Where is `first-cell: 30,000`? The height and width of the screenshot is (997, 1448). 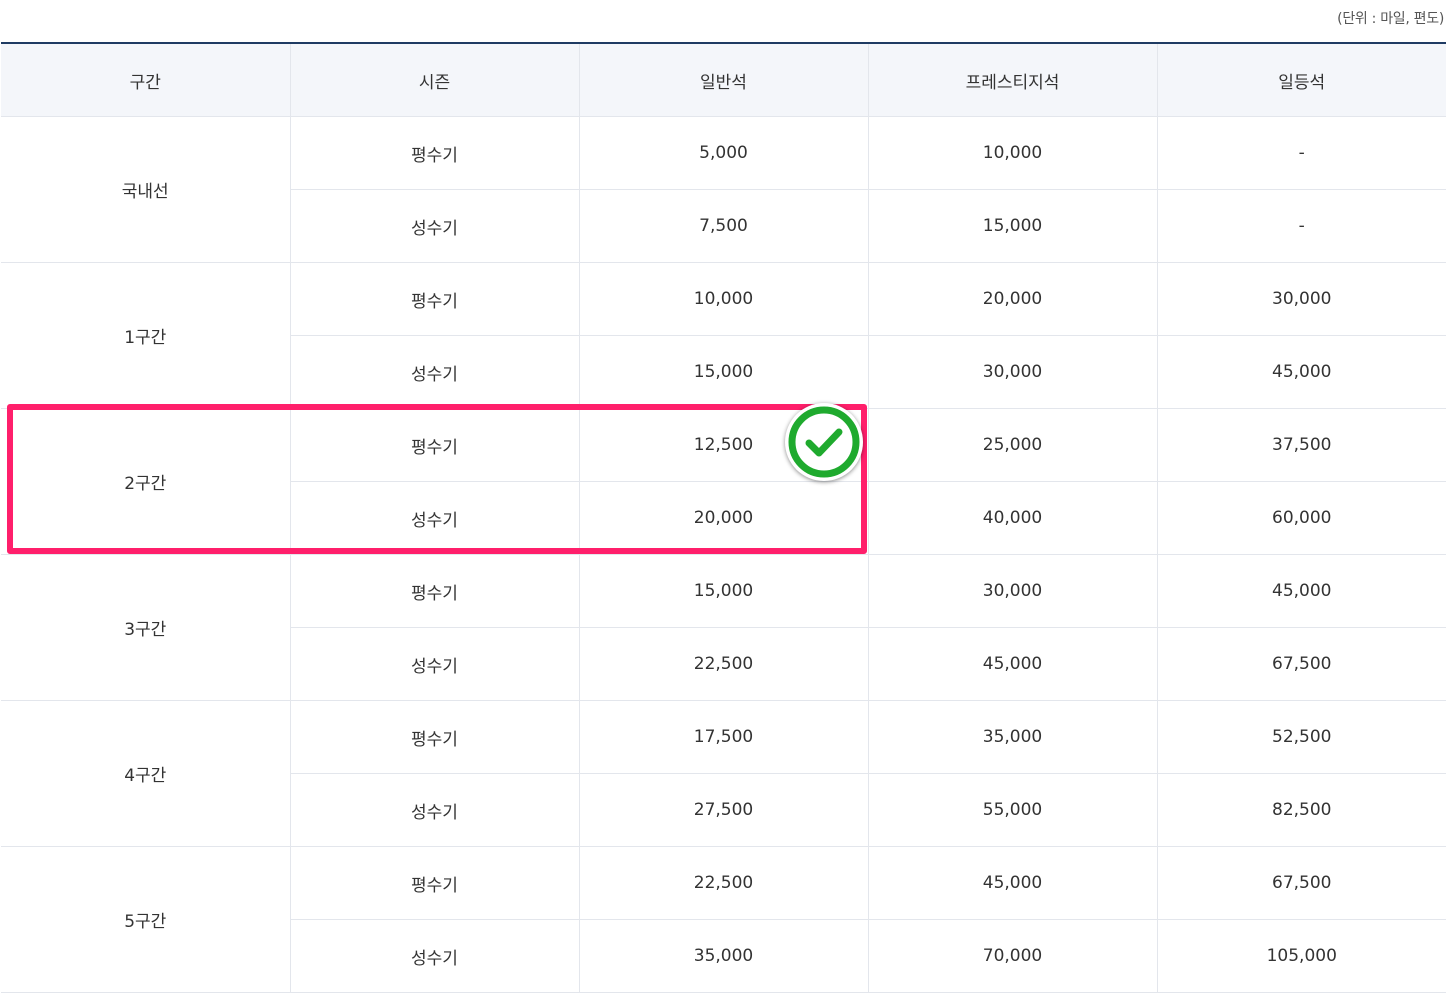
first-cell: 30,000 is located at coordinates (1301, 299).